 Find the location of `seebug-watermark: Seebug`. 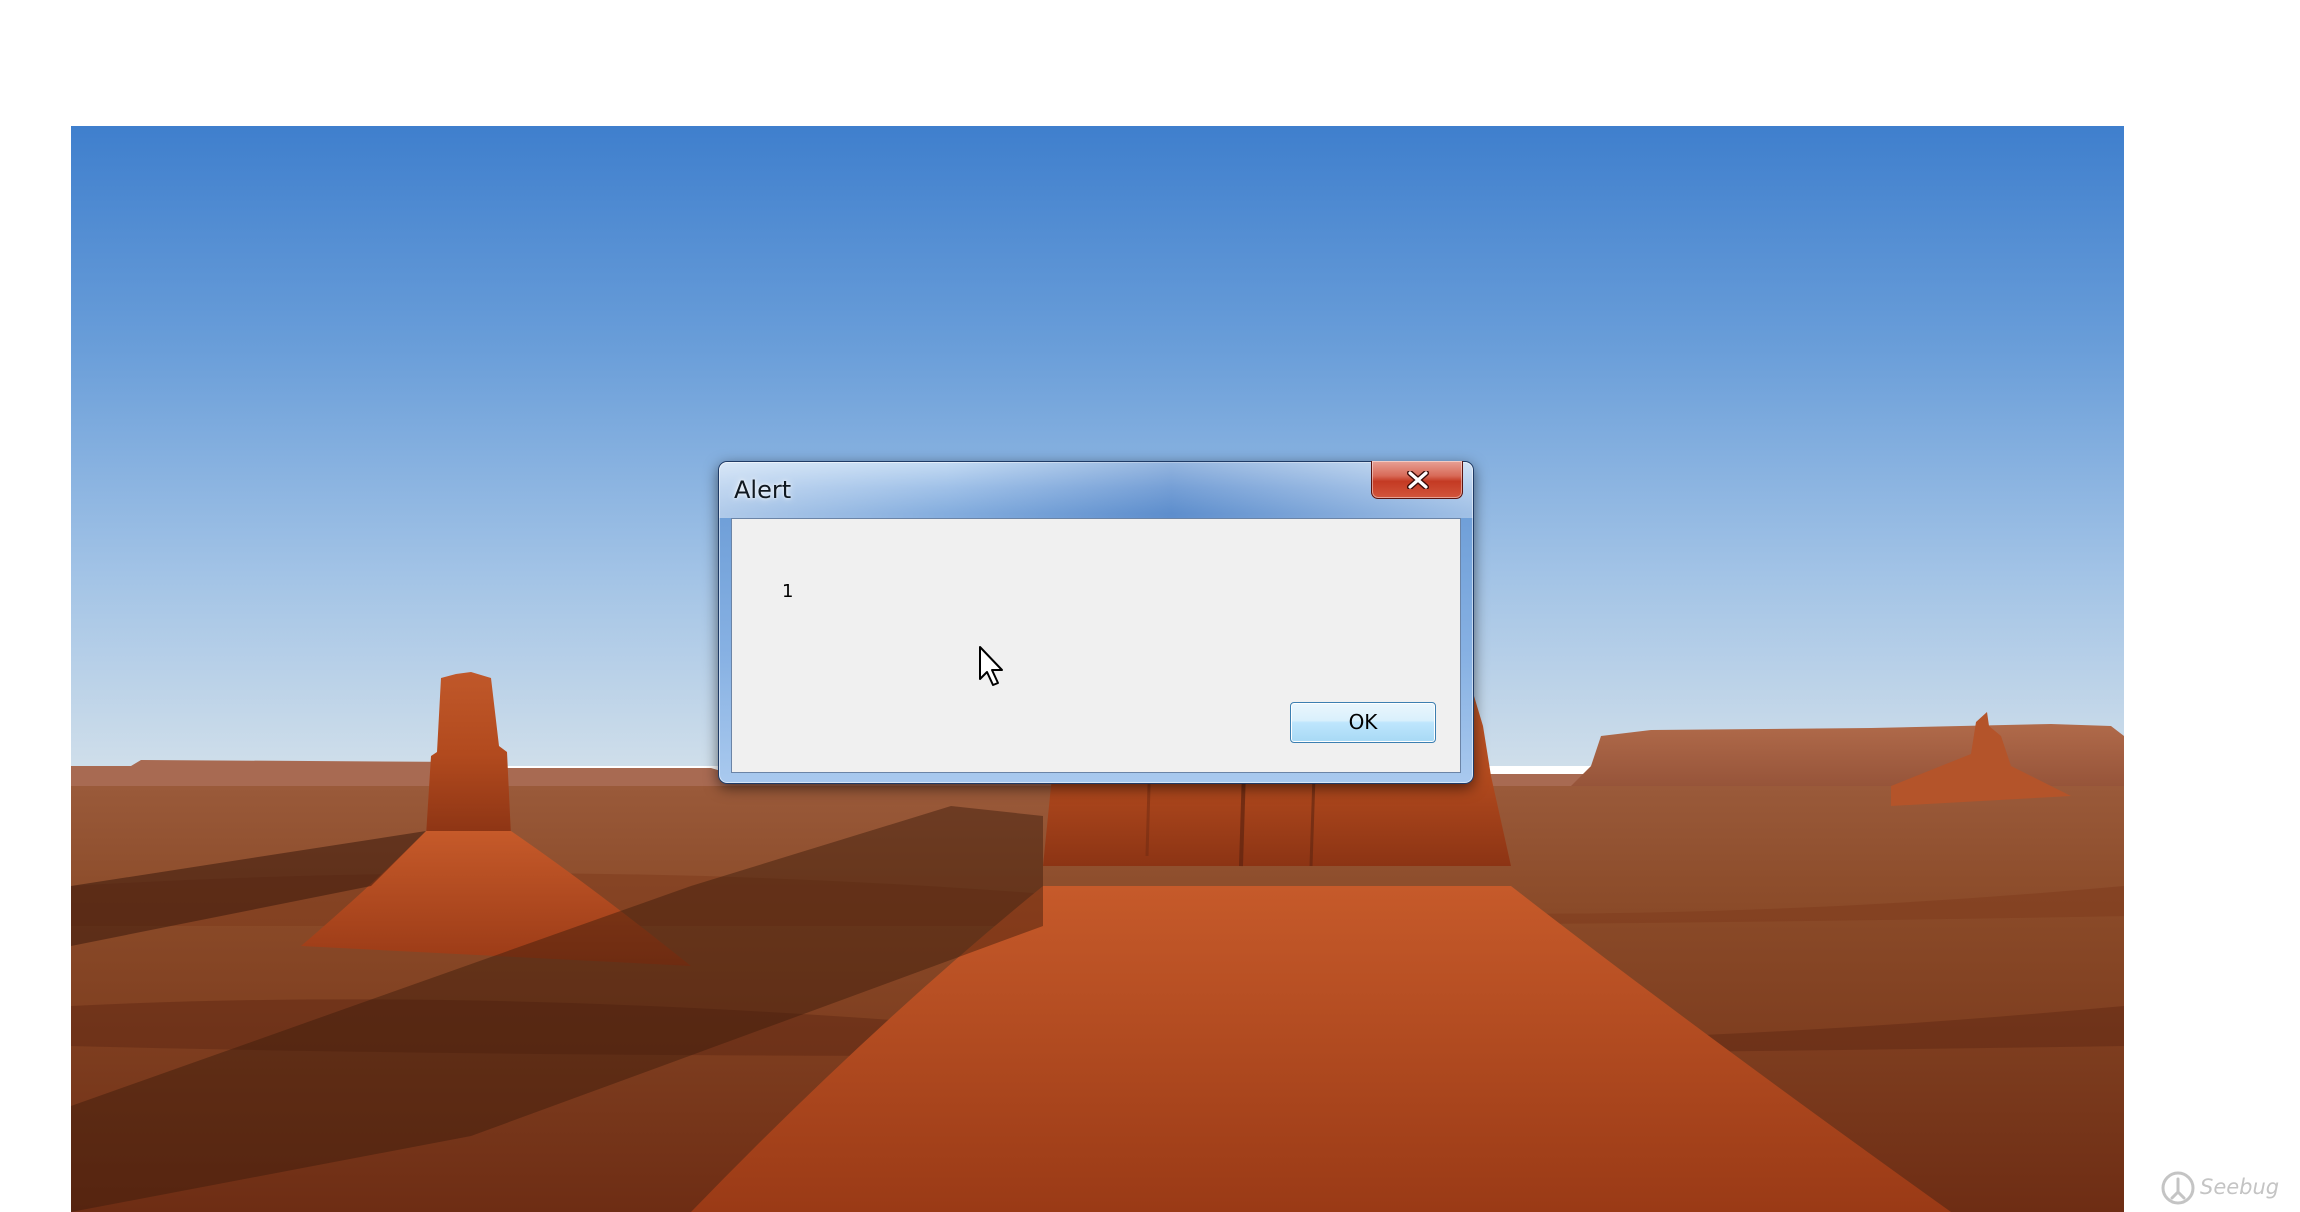

seebug-watermark: Seebug is located at coordinates (2219, 1188).